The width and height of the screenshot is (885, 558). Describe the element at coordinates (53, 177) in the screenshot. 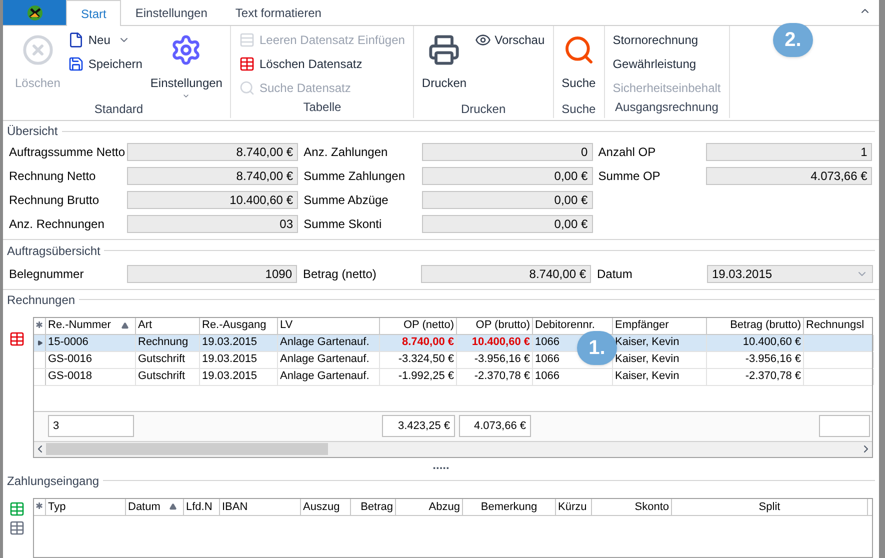

I see `field-label: Rechnung Netto` at that location.